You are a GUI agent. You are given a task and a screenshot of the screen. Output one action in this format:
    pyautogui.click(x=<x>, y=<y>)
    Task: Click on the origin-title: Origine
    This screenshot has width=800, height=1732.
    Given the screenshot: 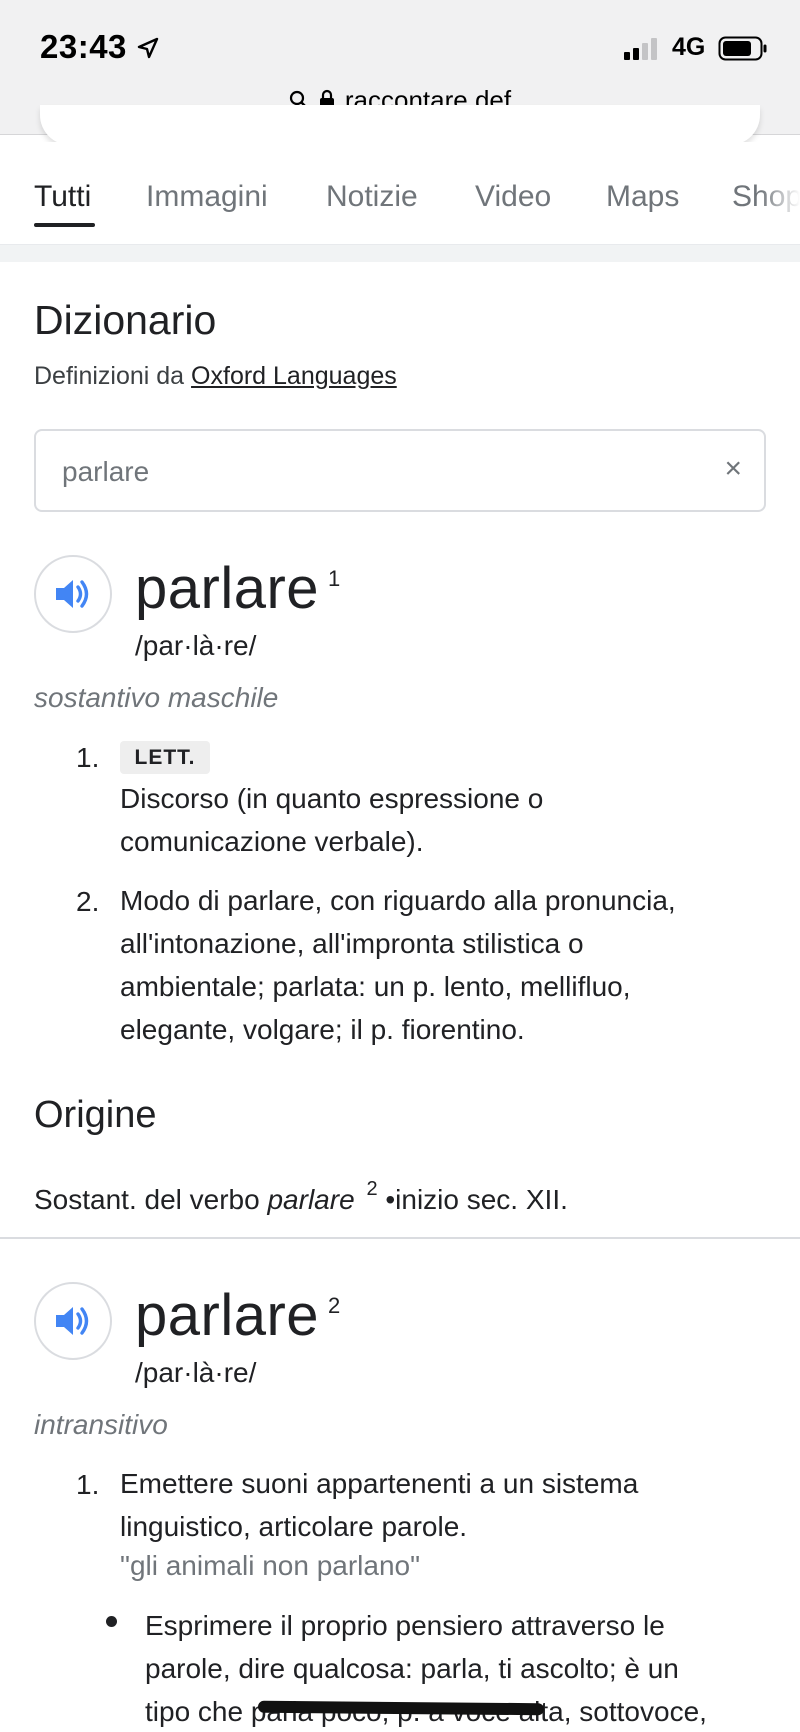 What is the action you would take?
    pyautogui.click(x=95, y=1115)
    